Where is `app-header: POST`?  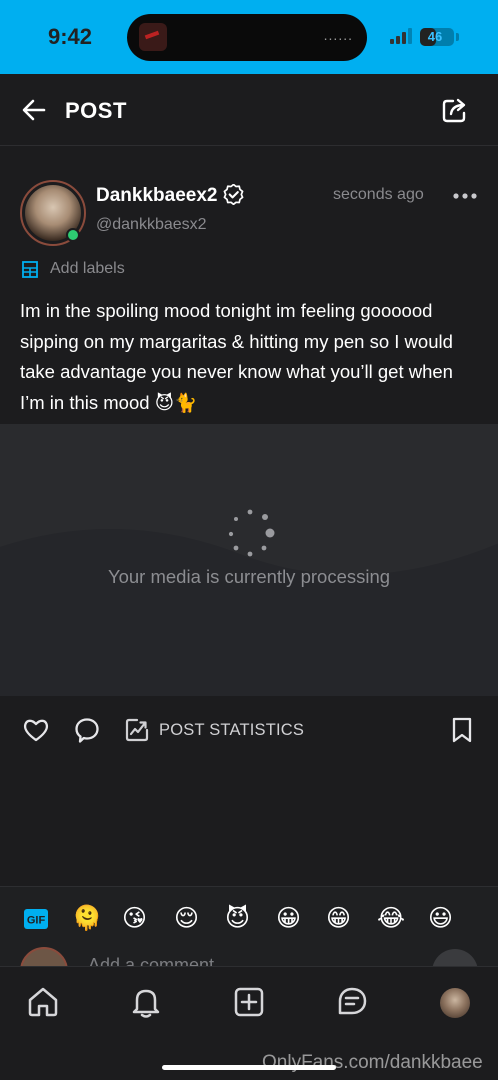 app-header: POST is located at coordinates (249, 110).